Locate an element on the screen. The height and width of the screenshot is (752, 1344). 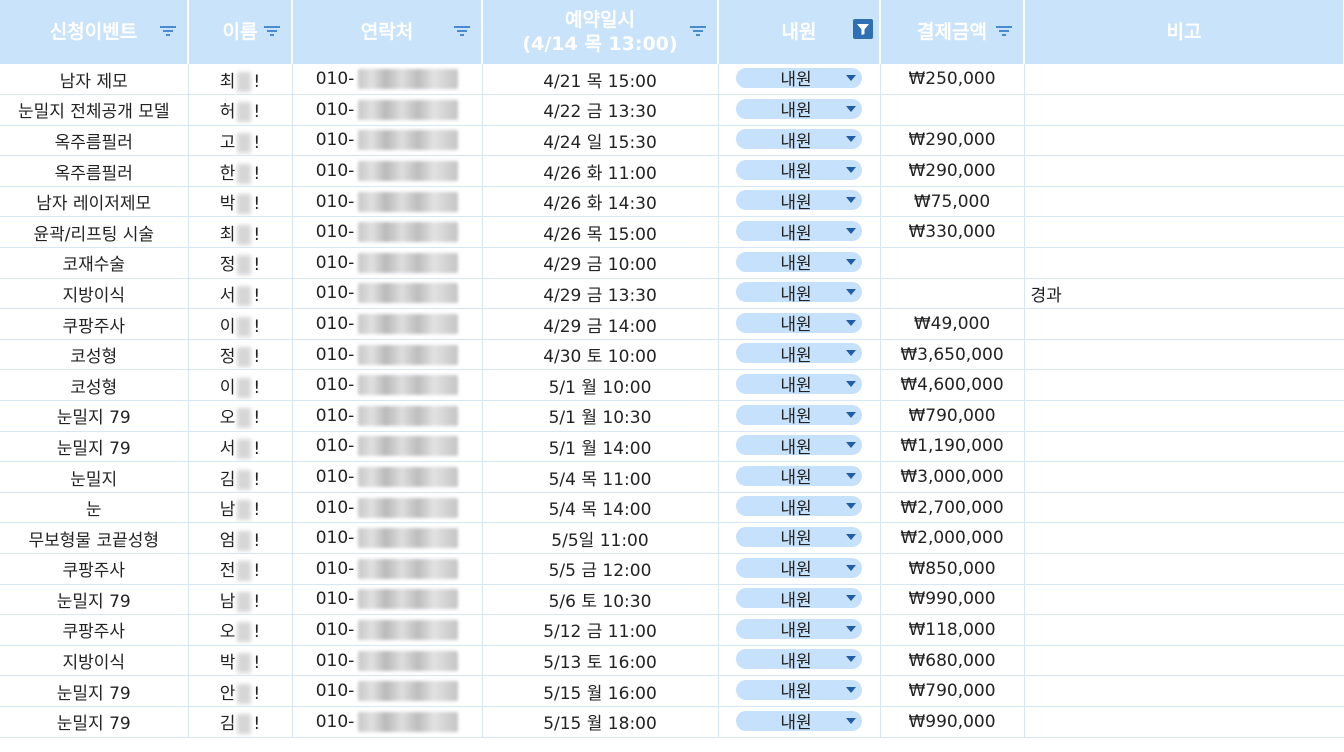
event-cell: 지방이식 is located at coordinates (94, 294).